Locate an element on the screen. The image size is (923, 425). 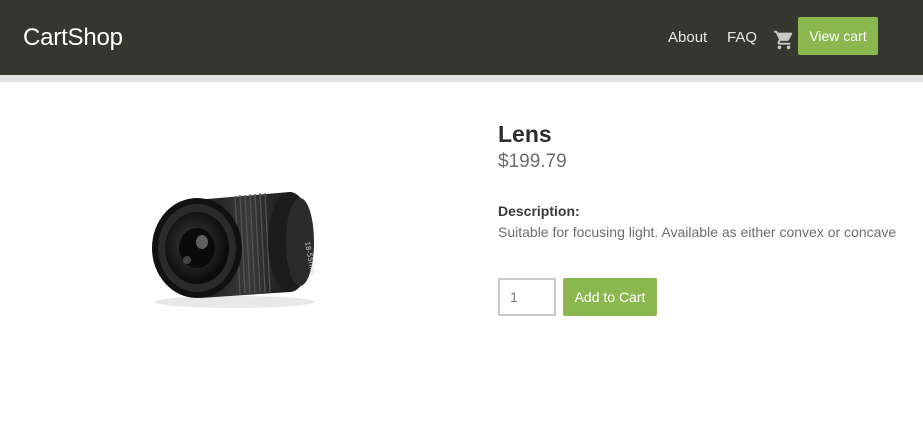
view-cart-button: View cart is located at coordinates (838, 36).